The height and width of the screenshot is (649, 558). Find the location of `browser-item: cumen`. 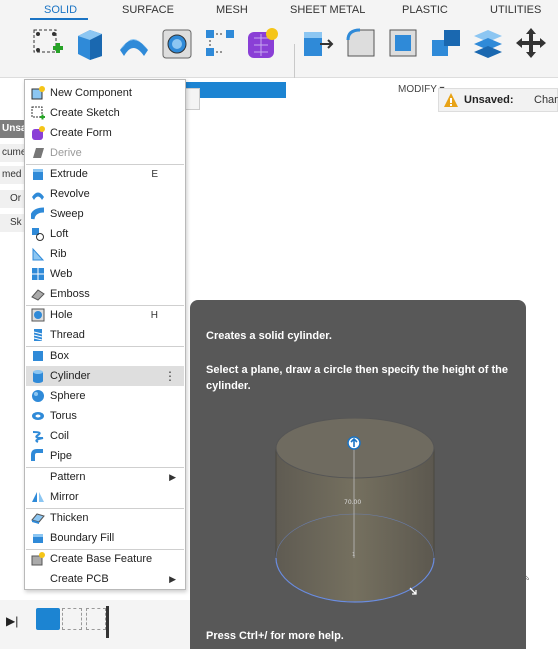

browser-item: cumen is located at coordinates (12, 153).